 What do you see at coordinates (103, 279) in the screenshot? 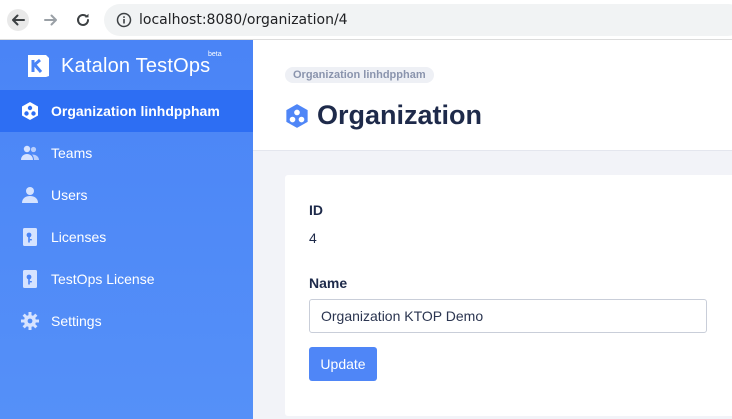
I see `sidebar-item-label: TestOps License` at bounding box center [103, 279].